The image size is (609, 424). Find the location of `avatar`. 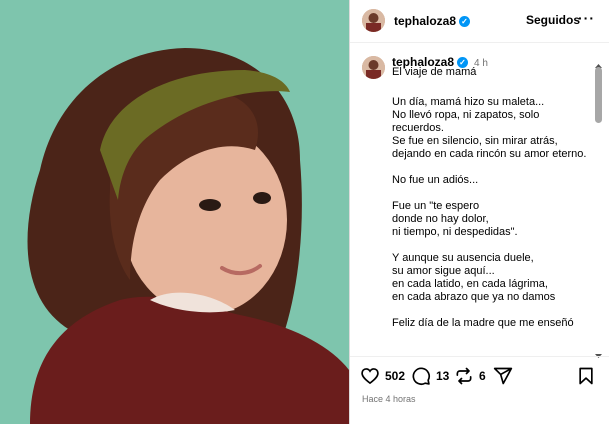

avatar is located at coordinates (373, 20).